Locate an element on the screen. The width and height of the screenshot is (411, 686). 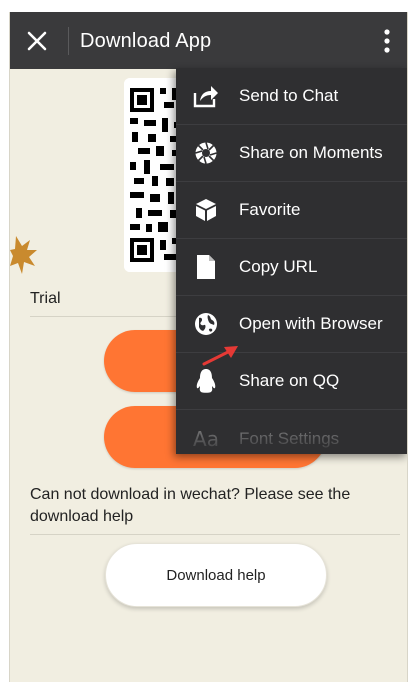
menu-item-label: Share on Moments is located at coordinates (311, 152).